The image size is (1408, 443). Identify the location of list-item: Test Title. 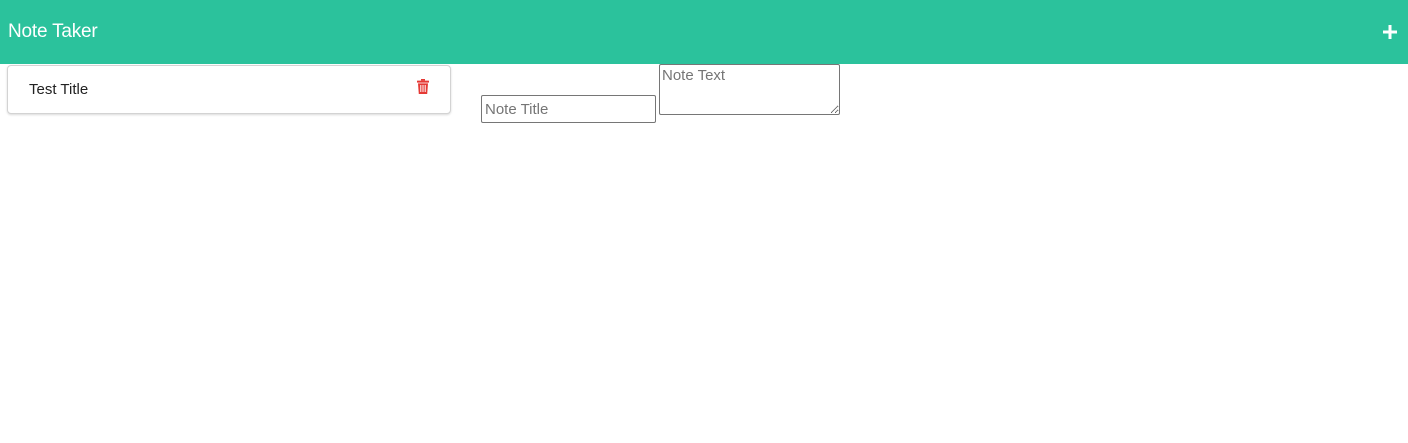
(229, 89).